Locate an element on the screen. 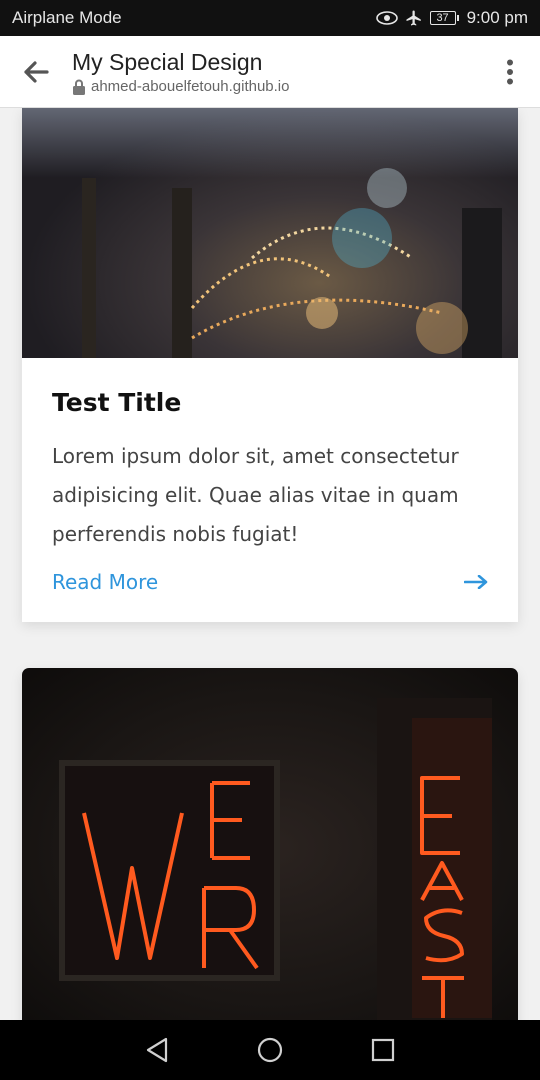 The width and height of the screenshot is (540, 1080). arrow-left-icon is located at coordinates (36, 71).